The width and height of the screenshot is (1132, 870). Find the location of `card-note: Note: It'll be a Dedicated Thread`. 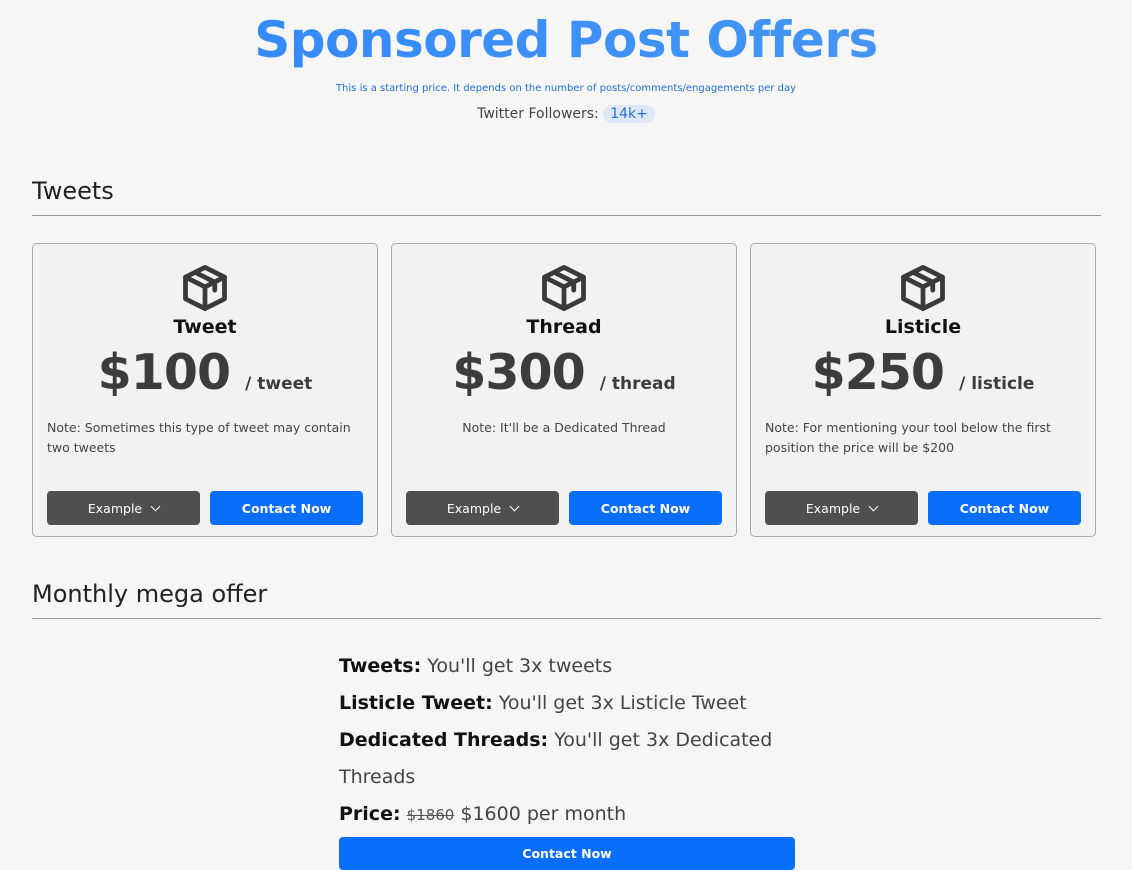

card-note: Note: It'll be a Dedicated Thread is located at coordinates (564, 427).